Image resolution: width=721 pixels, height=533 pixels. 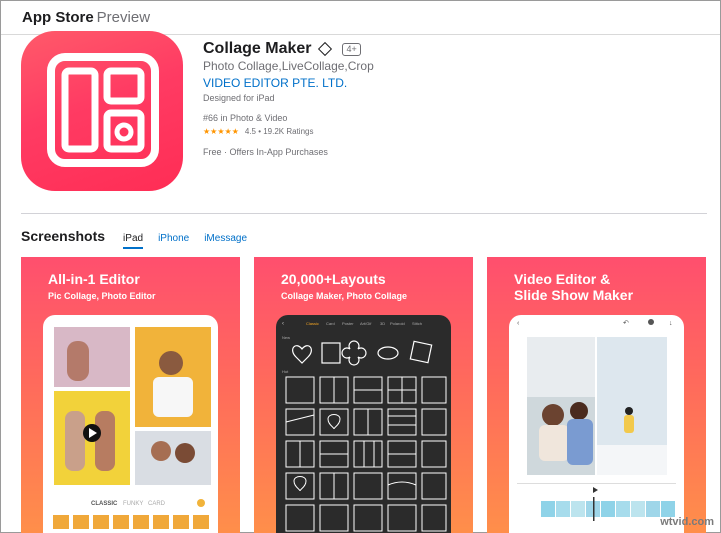 I want to click on layout-tab-indicator, so click(x=201, y=503).